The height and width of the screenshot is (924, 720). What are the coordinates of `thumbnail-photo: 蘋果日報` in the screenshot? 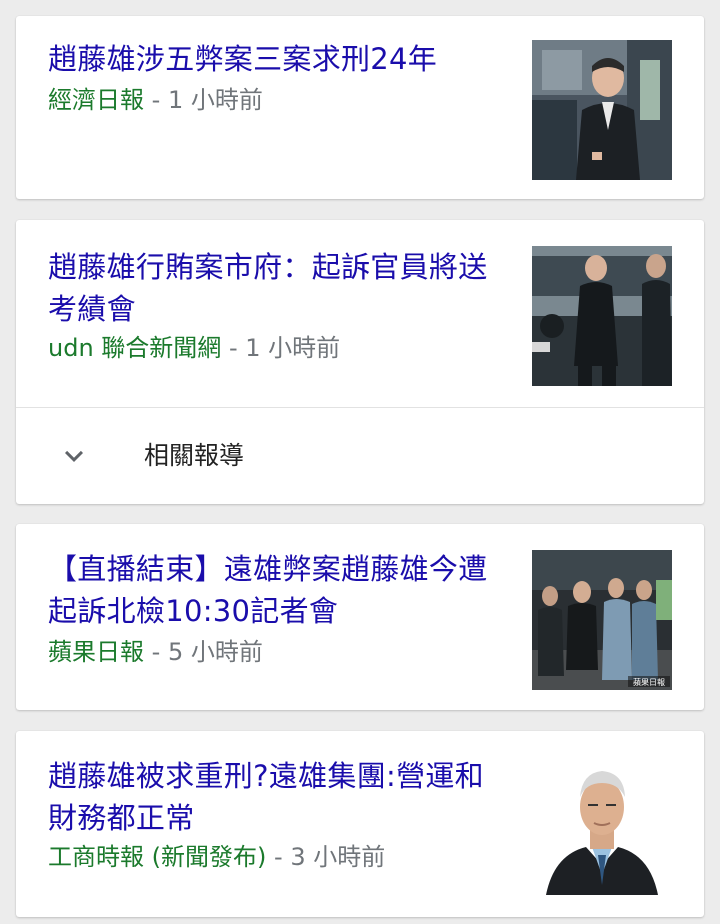 It's located at (602, 620).